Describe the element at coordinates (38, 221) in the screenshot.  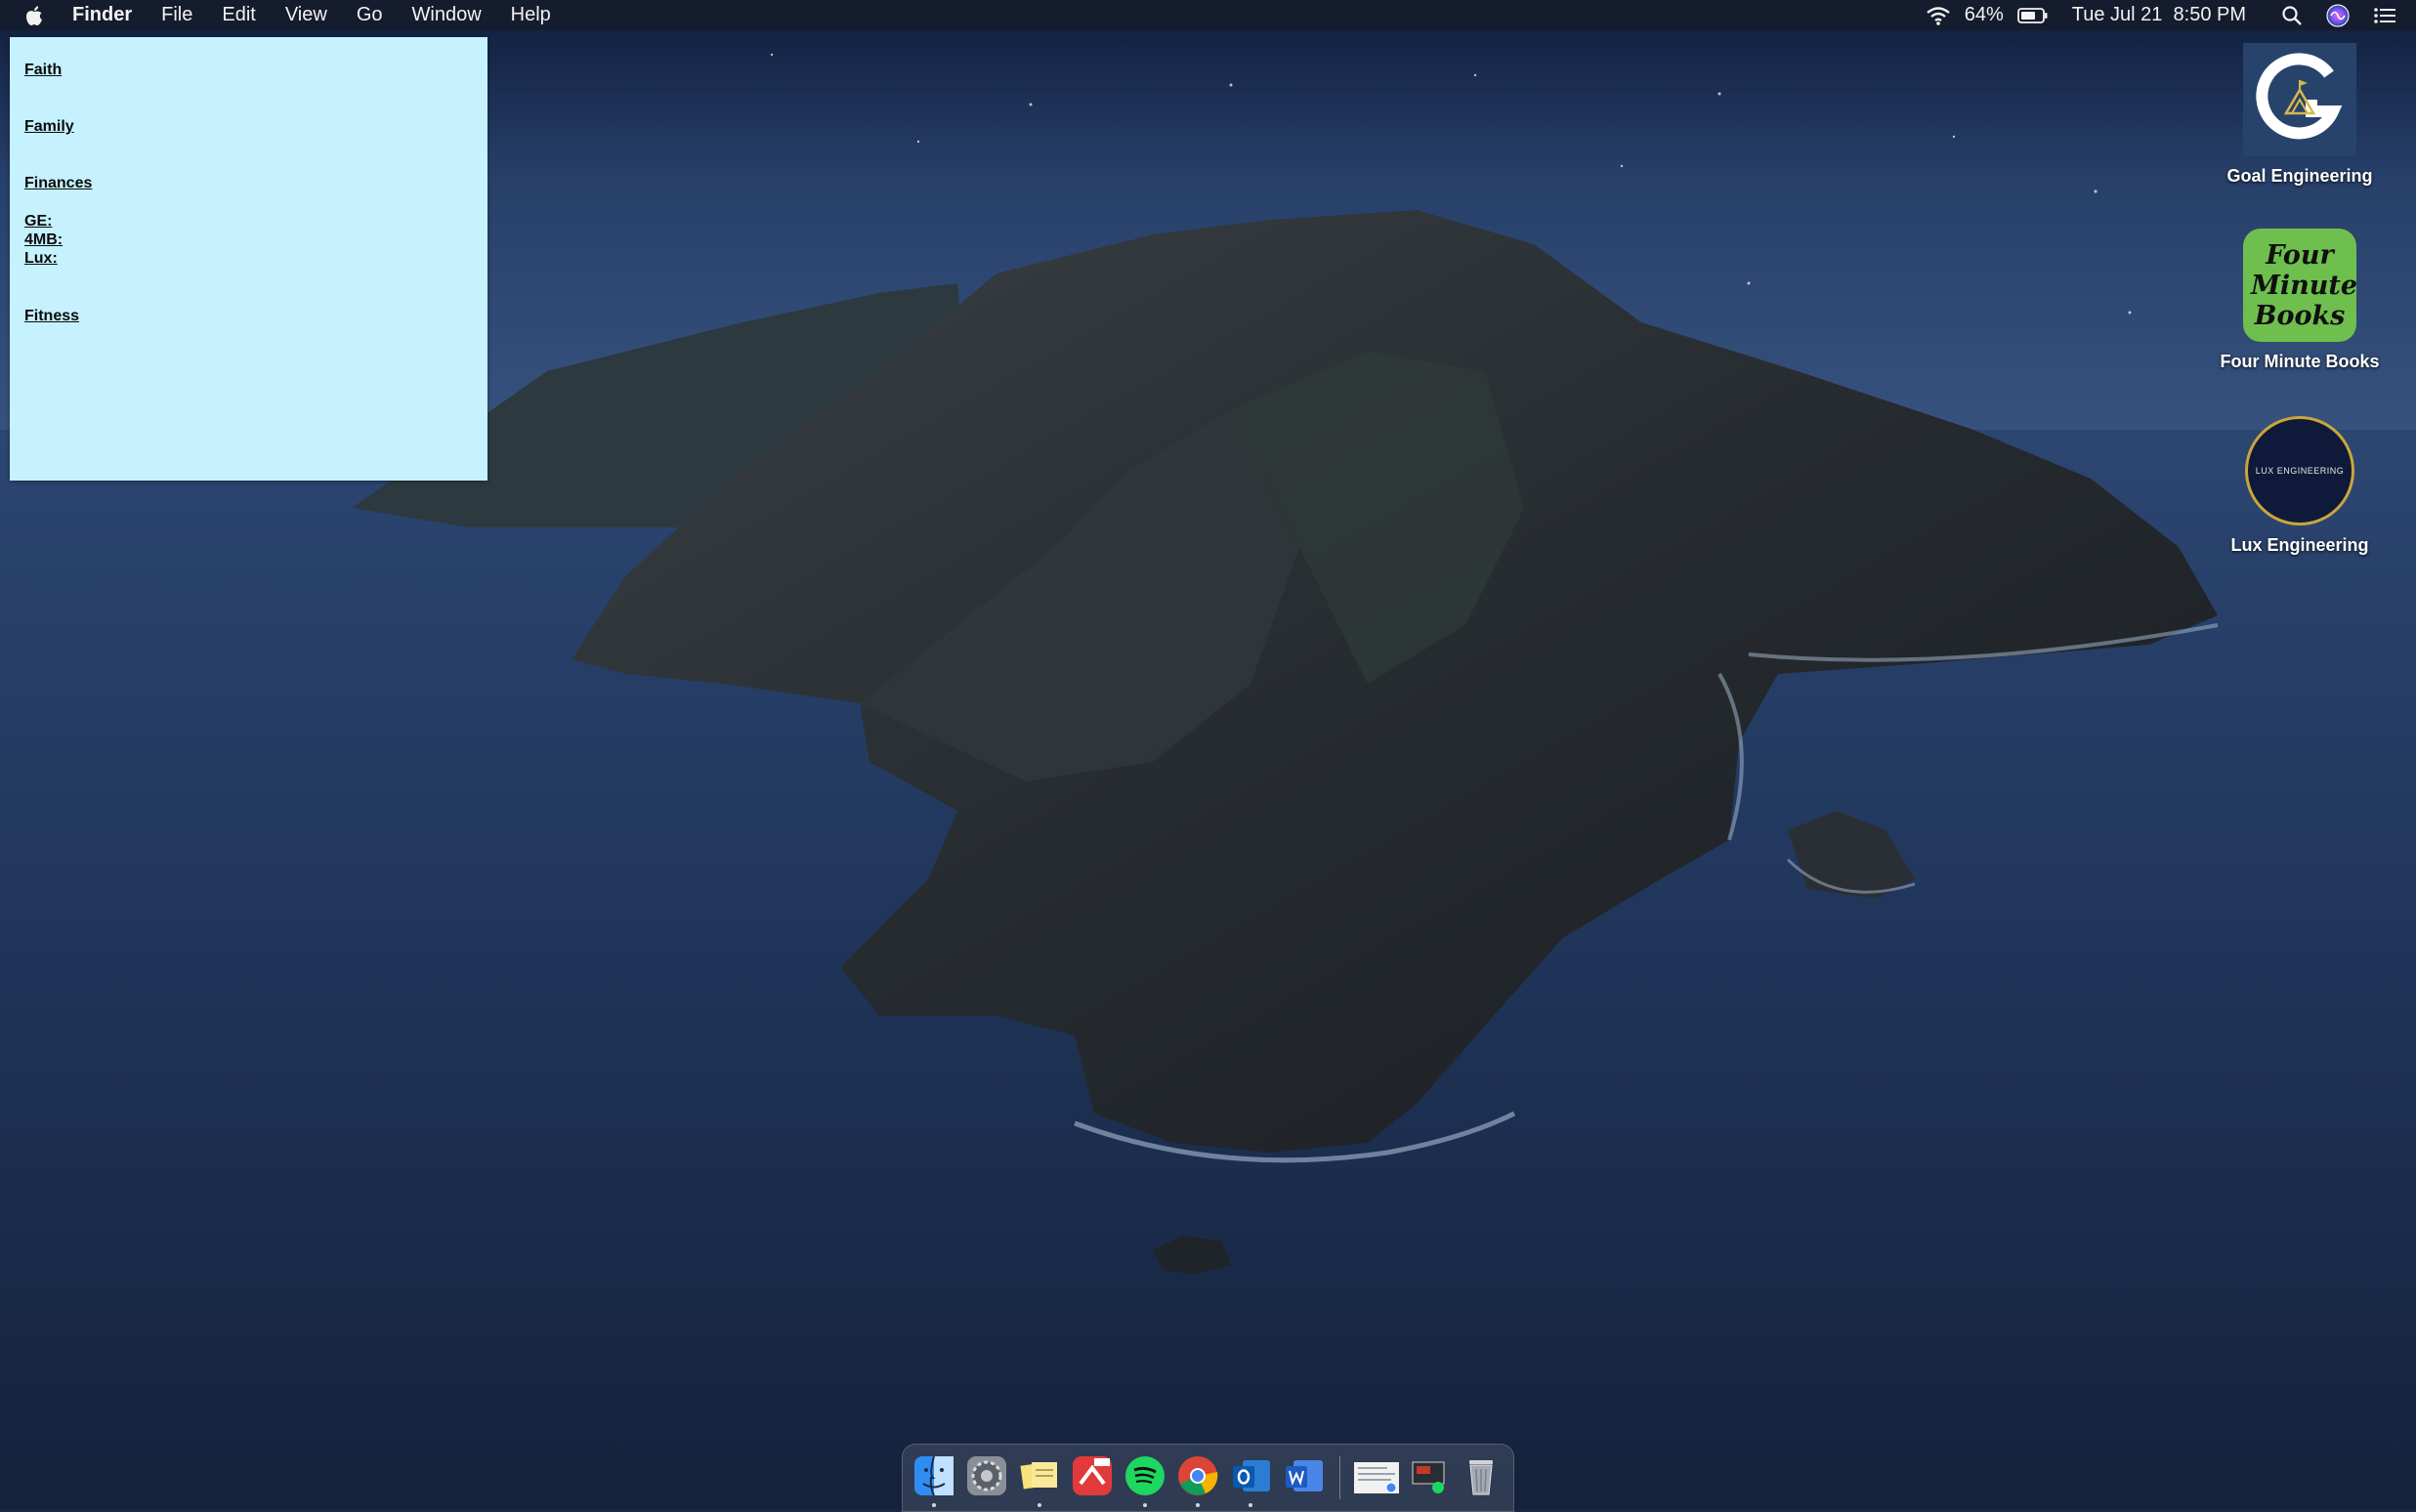
I see `sticky-line-ge: GE:` at that location.